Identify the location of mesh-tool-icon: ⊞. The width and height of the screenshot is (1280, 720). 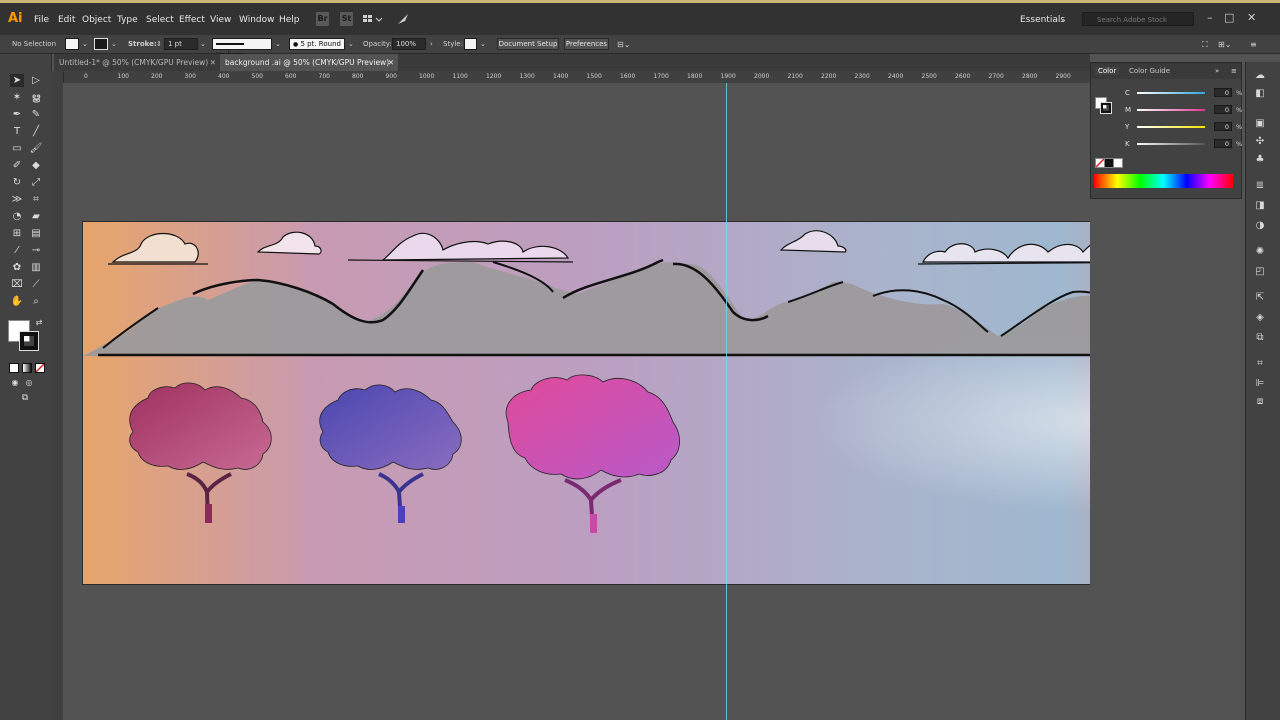
(17, 233).